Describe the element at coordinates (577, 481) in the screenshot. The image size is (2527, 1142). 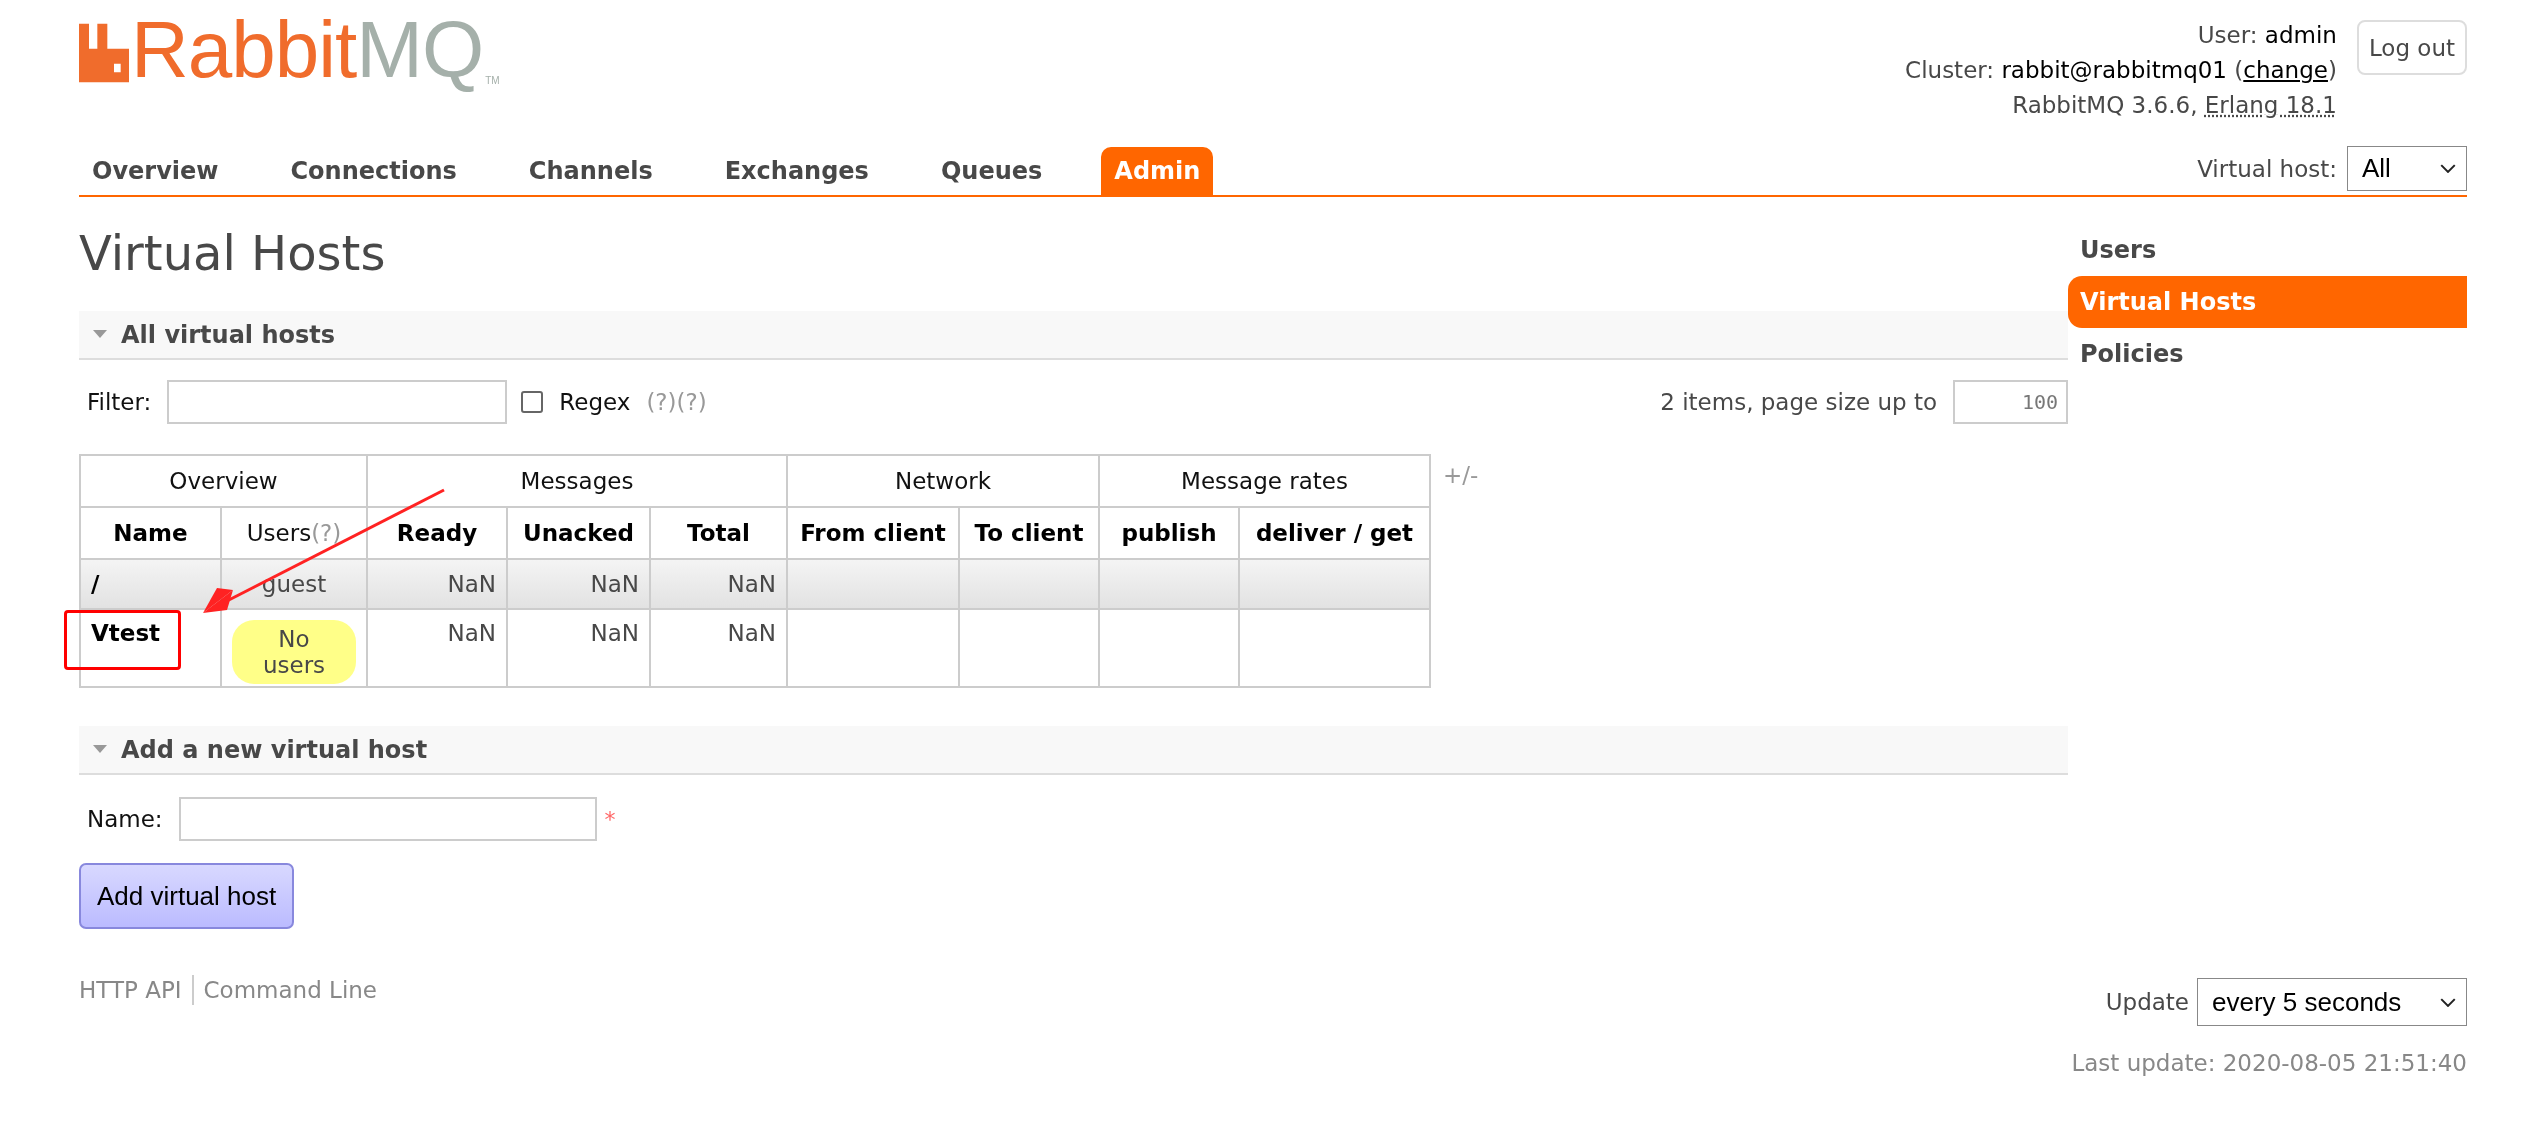
I see `column-group-header: Messages` at that location.